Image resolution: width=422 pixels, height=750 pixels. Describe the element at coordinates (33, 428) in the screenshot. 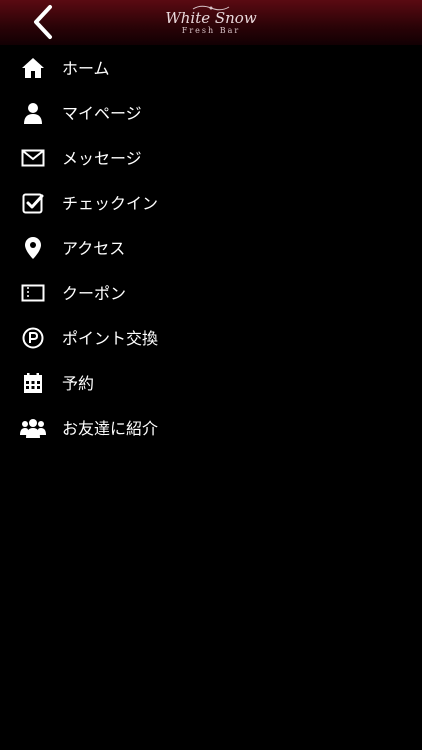

I see `group-icon` at that location.